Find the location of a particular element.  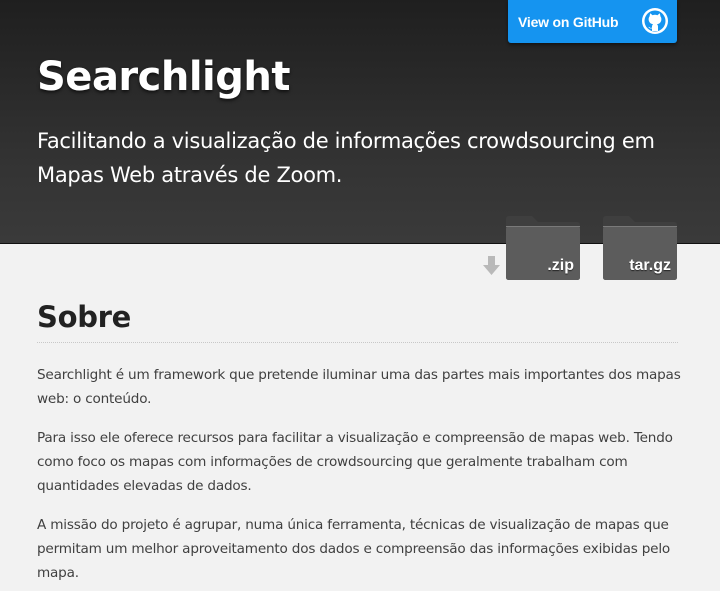

github-octocat-icon is located at coordinates (655, 21).